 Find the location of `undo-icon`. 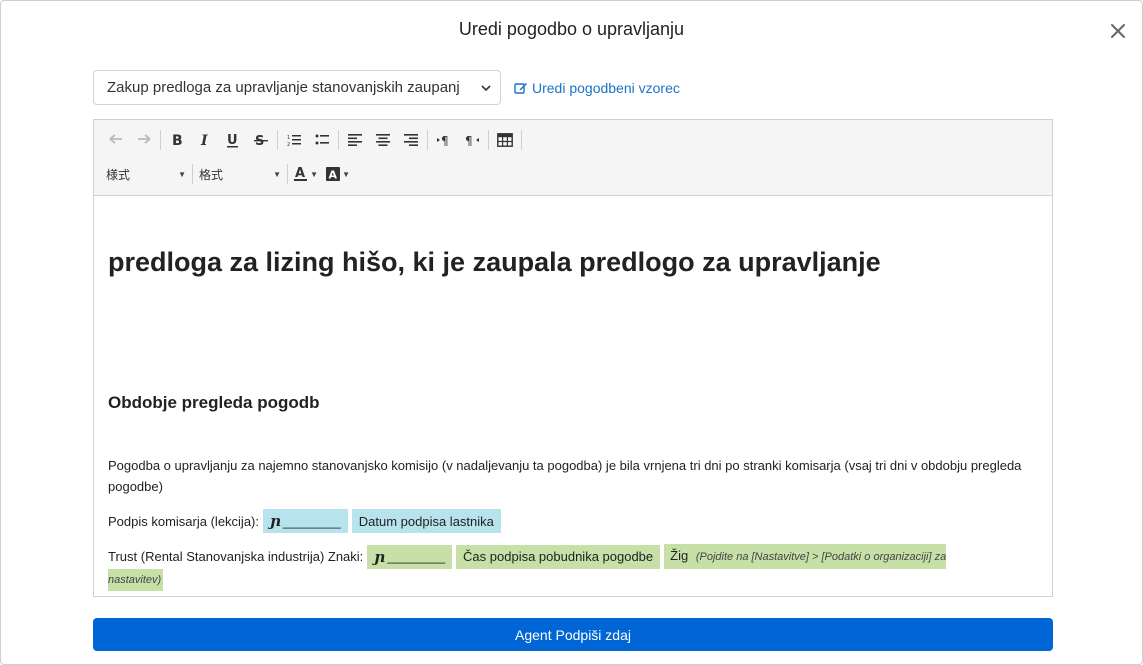

undo-icon is located at coordinates (115, 139).